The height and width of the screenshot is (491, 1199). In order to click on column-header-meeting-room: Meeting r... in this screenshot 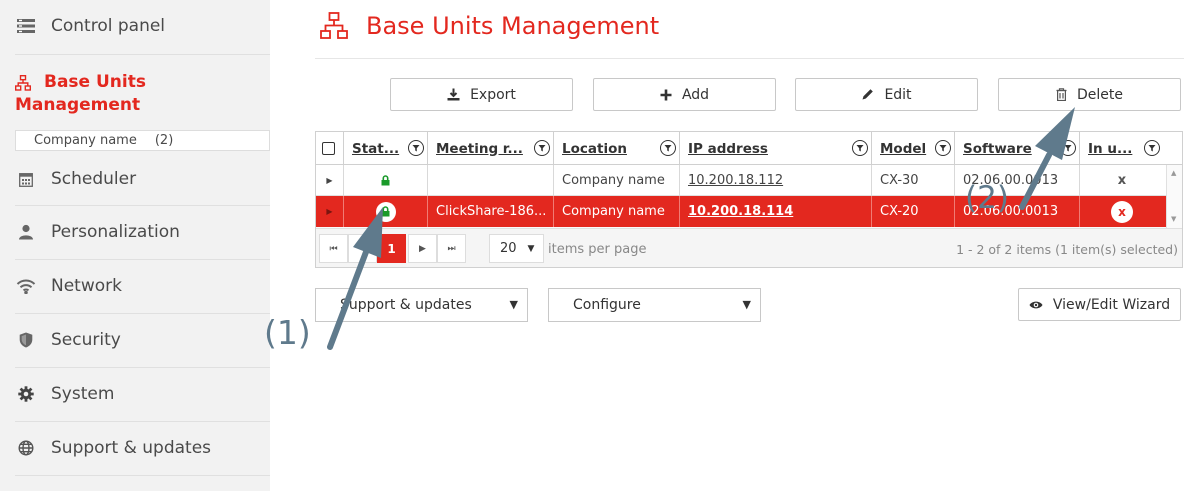, I will do `click(491, 148)`.